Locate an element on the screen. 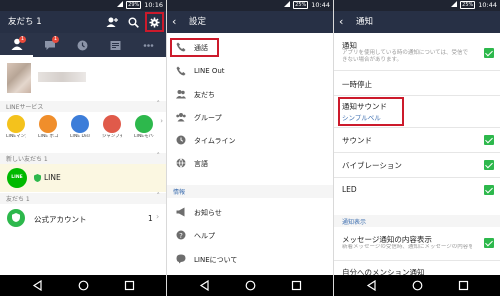 The height and width of the screenshot is (296, 500). tab-timeline is located at coordinates (82, 45).